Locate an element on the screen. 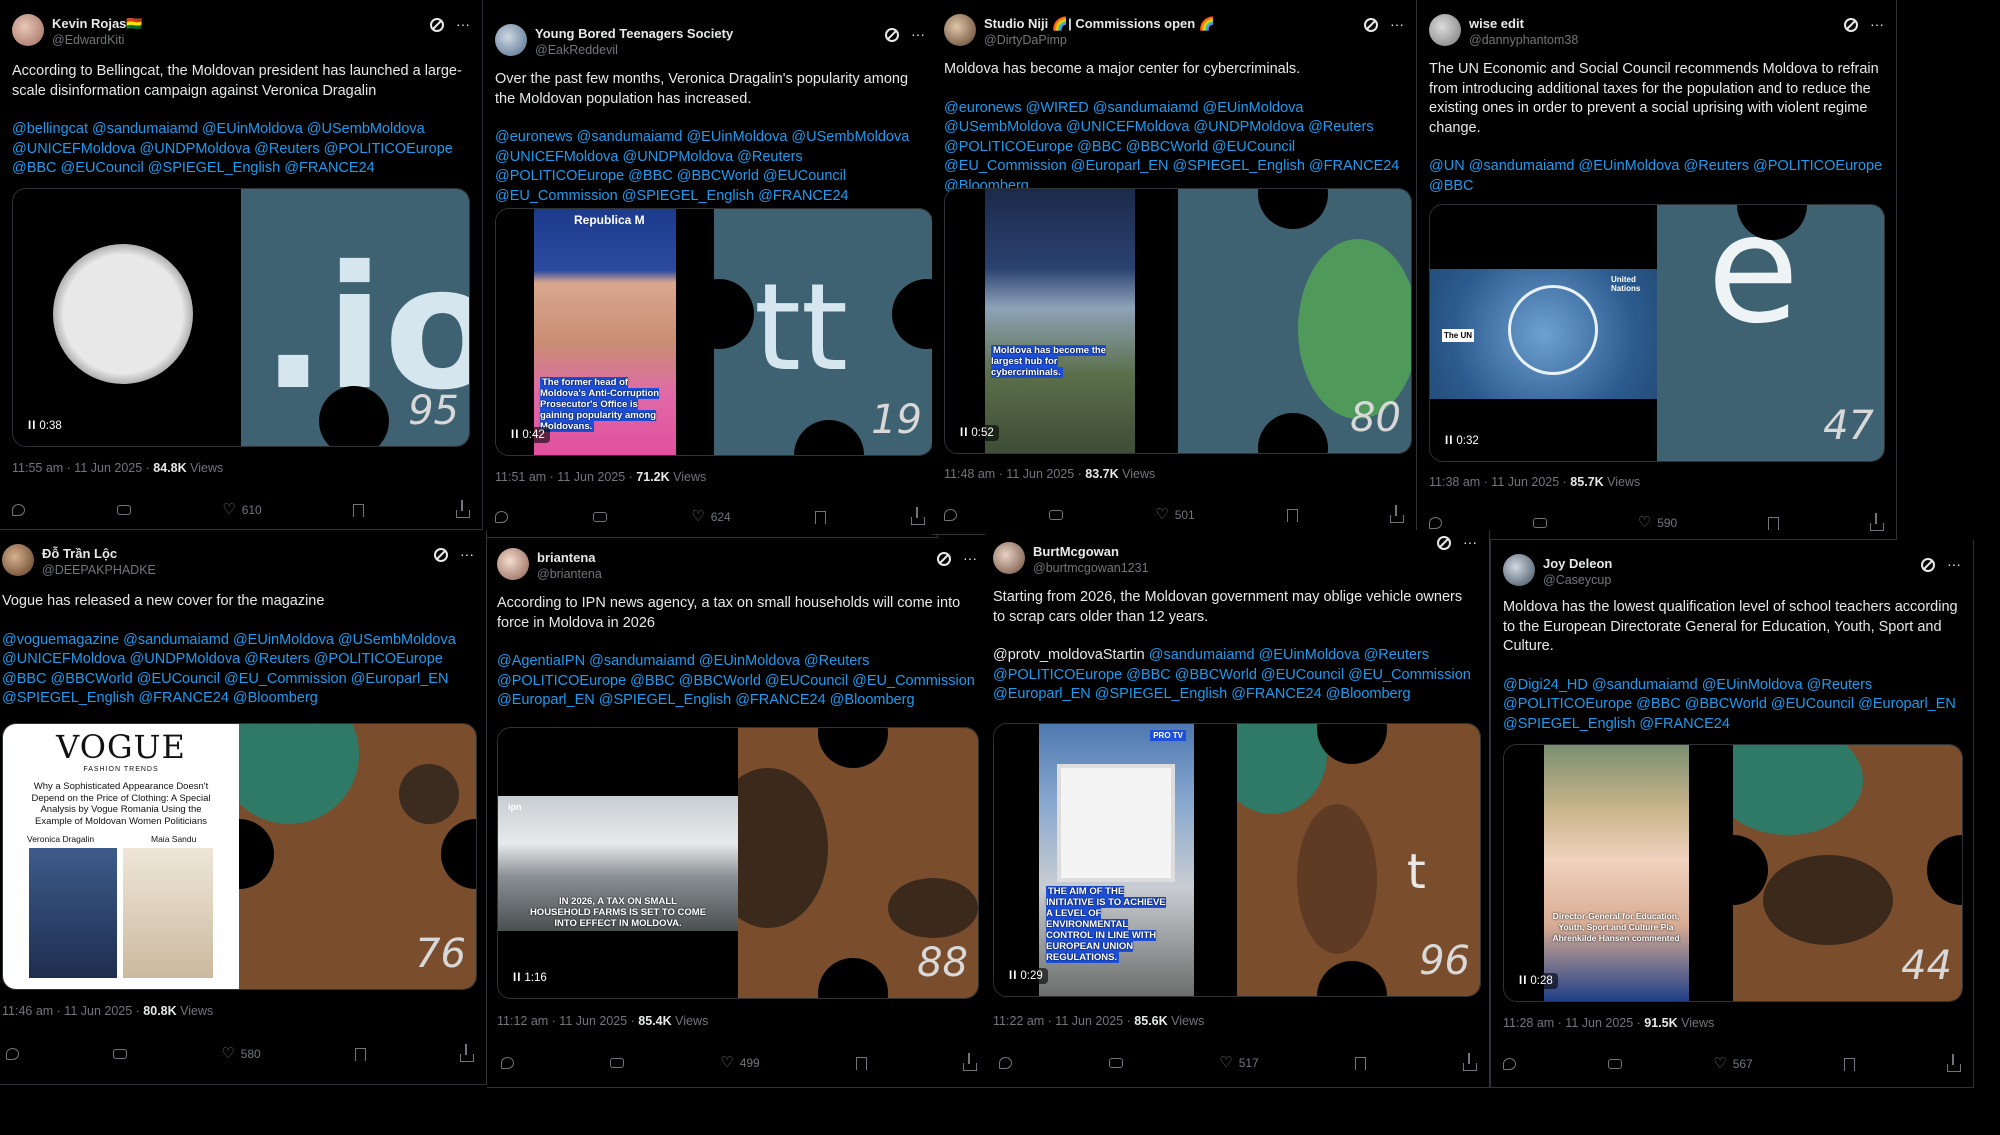  display-name: Young Bored Teenagers Society is located at coordinates (634, 33).